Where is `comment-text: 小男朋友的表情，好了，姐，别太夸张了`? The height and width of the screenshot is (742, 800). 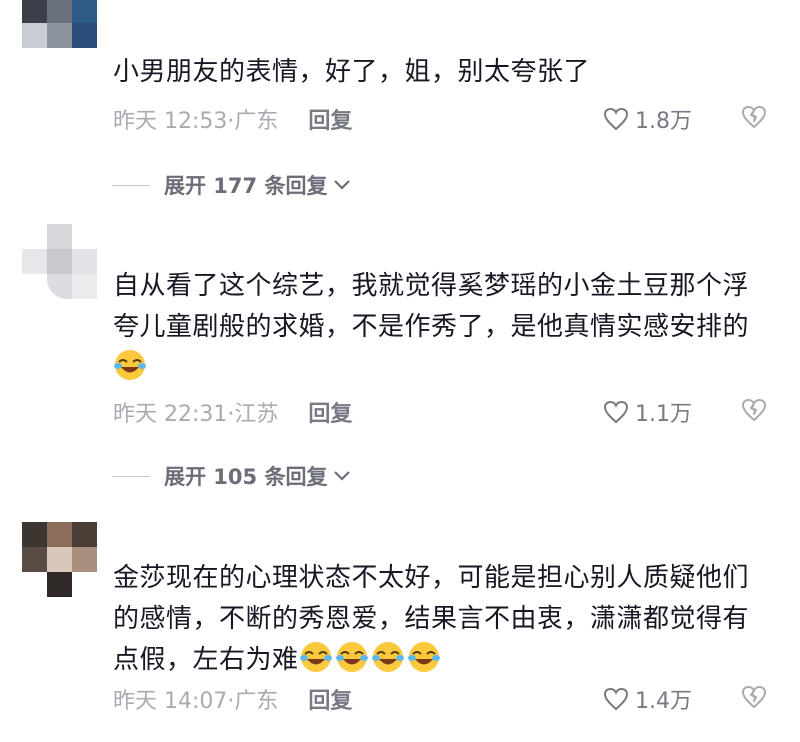
comment-text: 小男朋友的表情，好了，姐，别太夸张了 is located at coordinates (352, 72).